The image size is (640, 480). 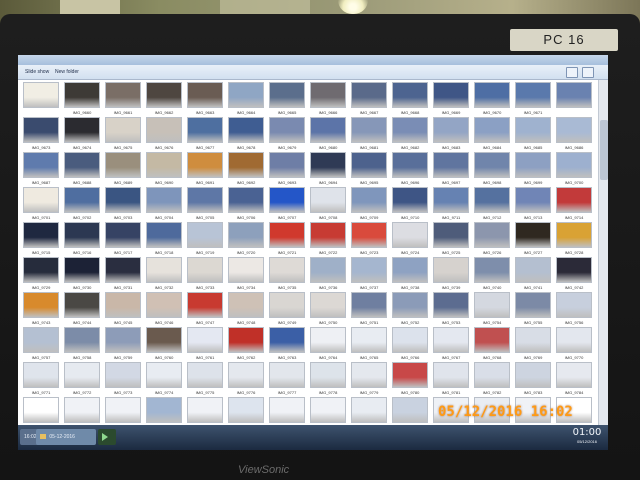 I want to click on photo-thumbnail: IMG_9705, so click(x=205, y=205).